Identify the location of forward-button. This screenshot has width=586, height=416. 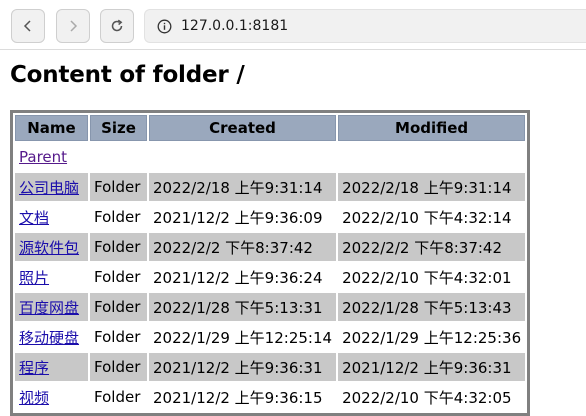
(73, 26).